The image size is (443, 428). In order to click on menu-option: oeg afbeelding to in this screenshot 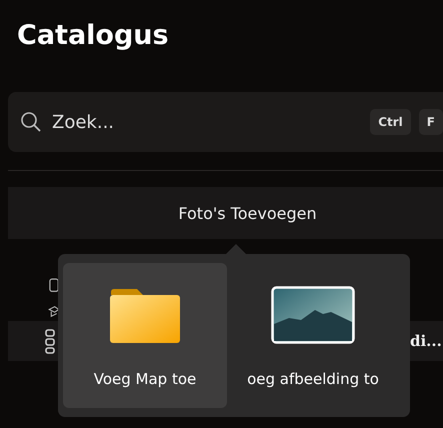, I will do `click(313, 335)`.